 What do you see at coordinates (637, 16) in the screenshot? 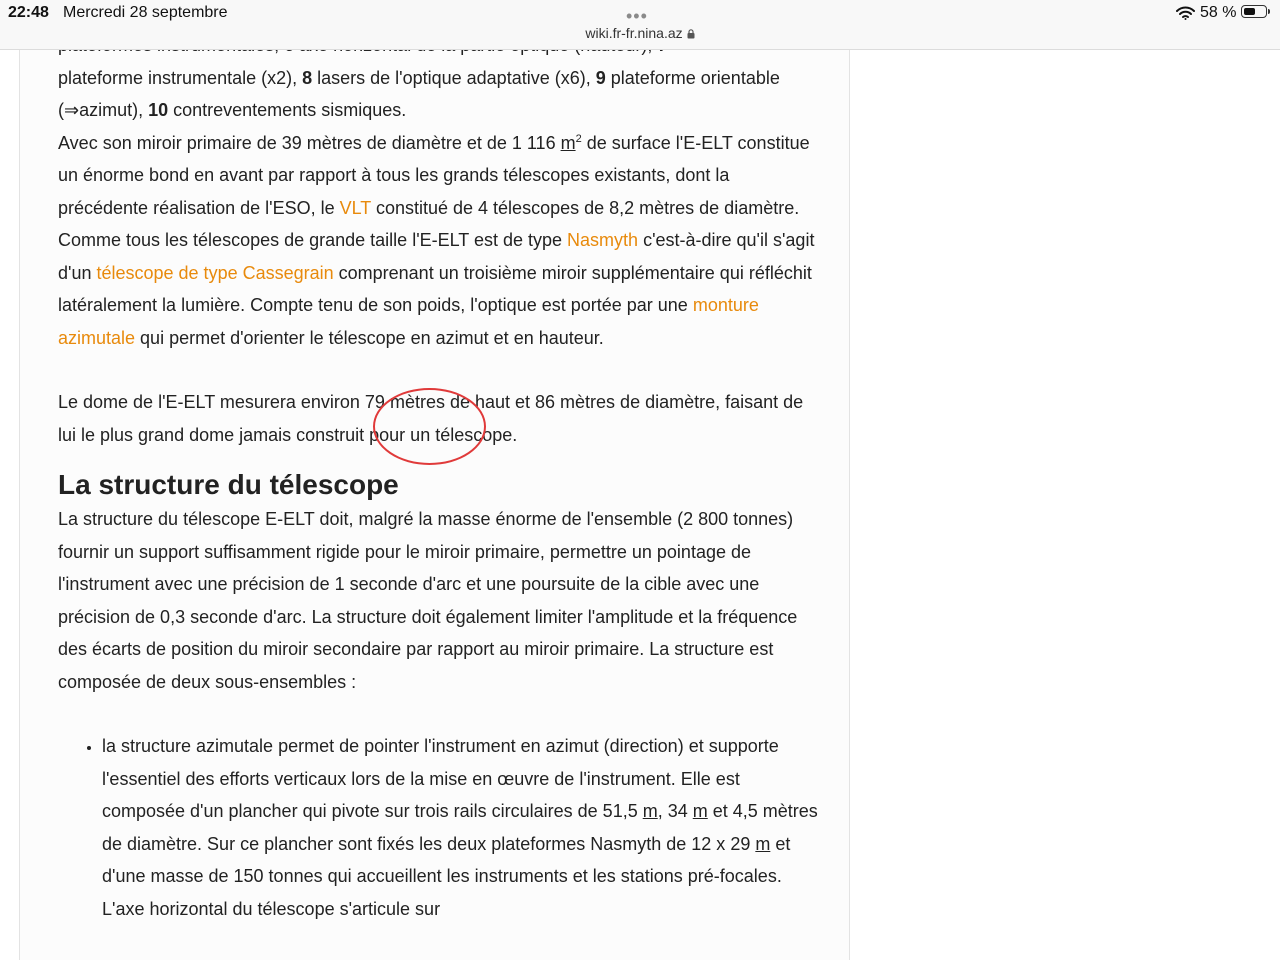
I see `more-dots-icon: •••` at bounding box center [637, 16].